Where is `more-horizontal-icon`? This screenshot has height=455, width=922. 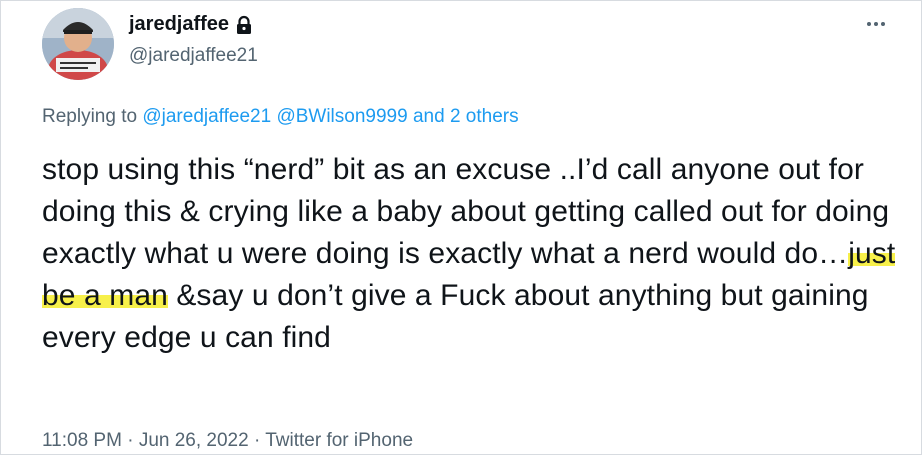 more-horizontal-icon is located at coordinates (876, 24).